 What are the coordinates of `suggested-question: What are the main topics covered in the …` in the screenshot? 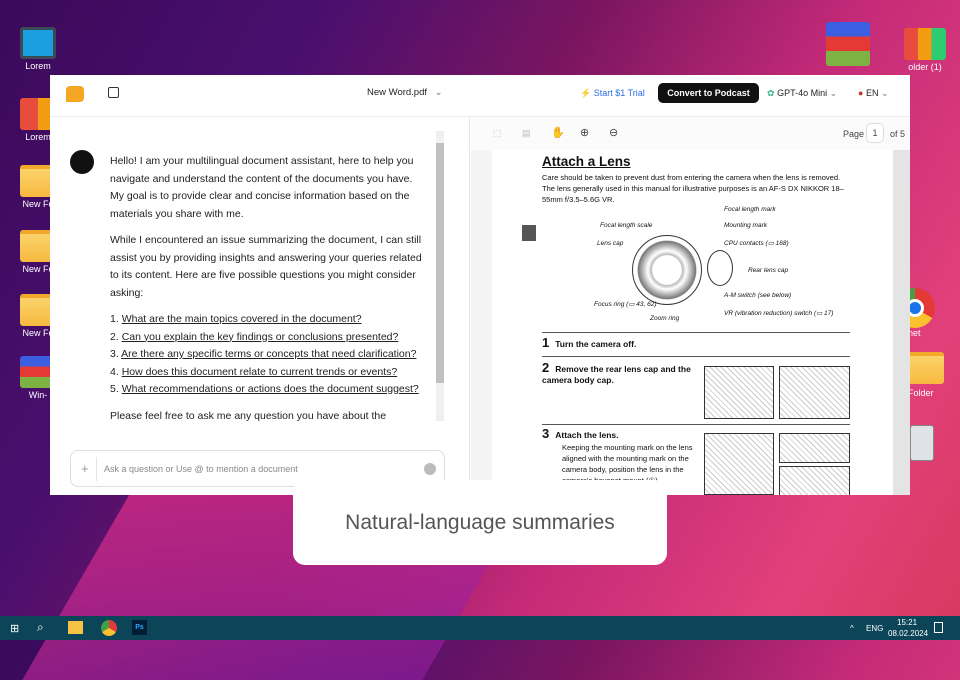 It's located at (242, 319).